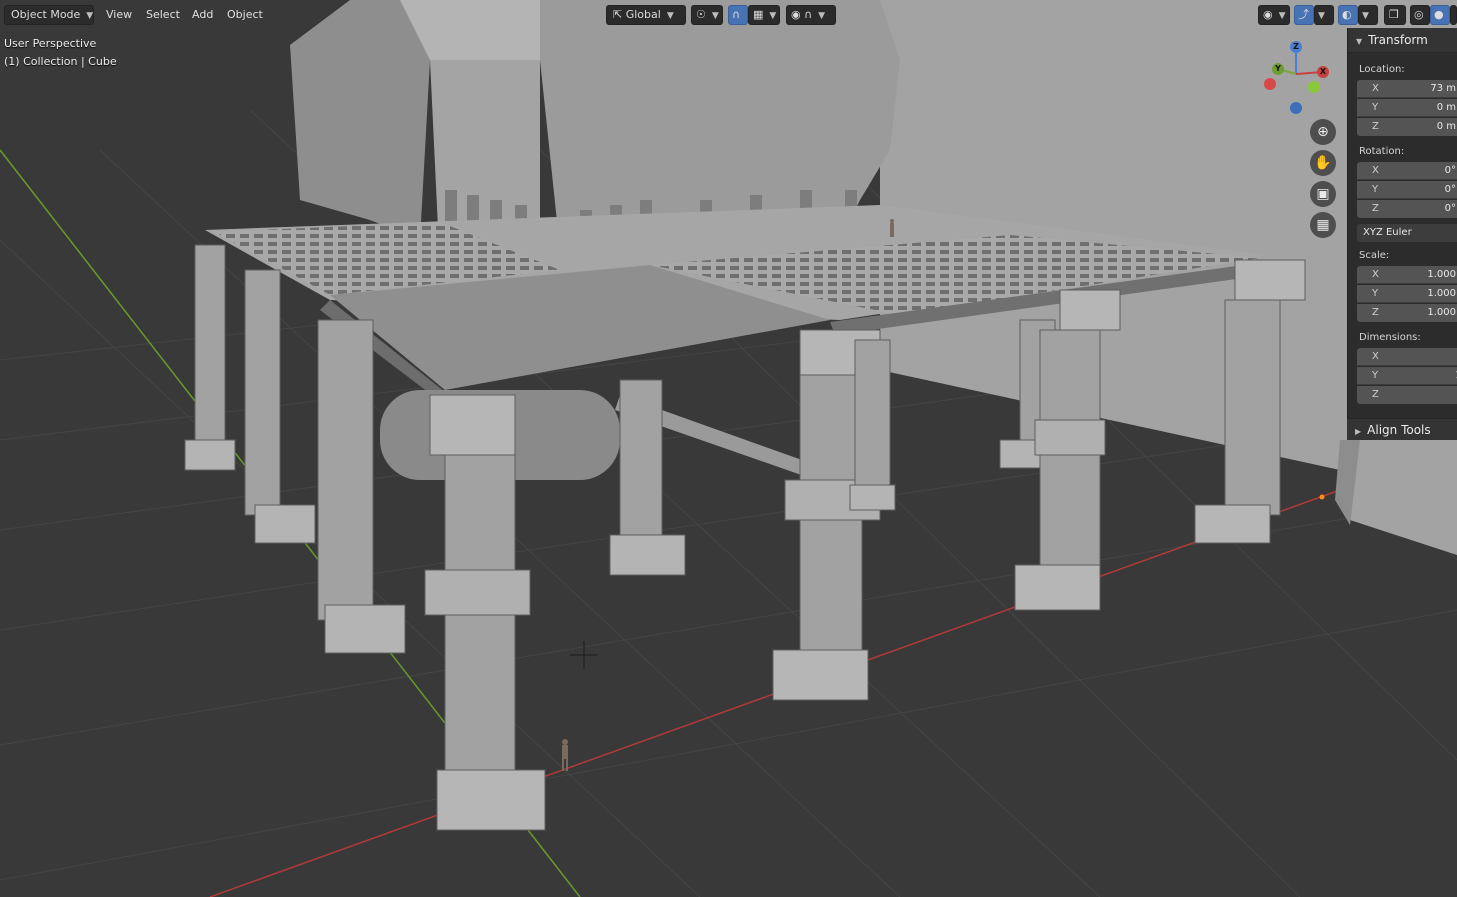  Describe the element at coordinates (50, 43) in the screenshot. I see `view-perspective-label: User Perspective` at that location.